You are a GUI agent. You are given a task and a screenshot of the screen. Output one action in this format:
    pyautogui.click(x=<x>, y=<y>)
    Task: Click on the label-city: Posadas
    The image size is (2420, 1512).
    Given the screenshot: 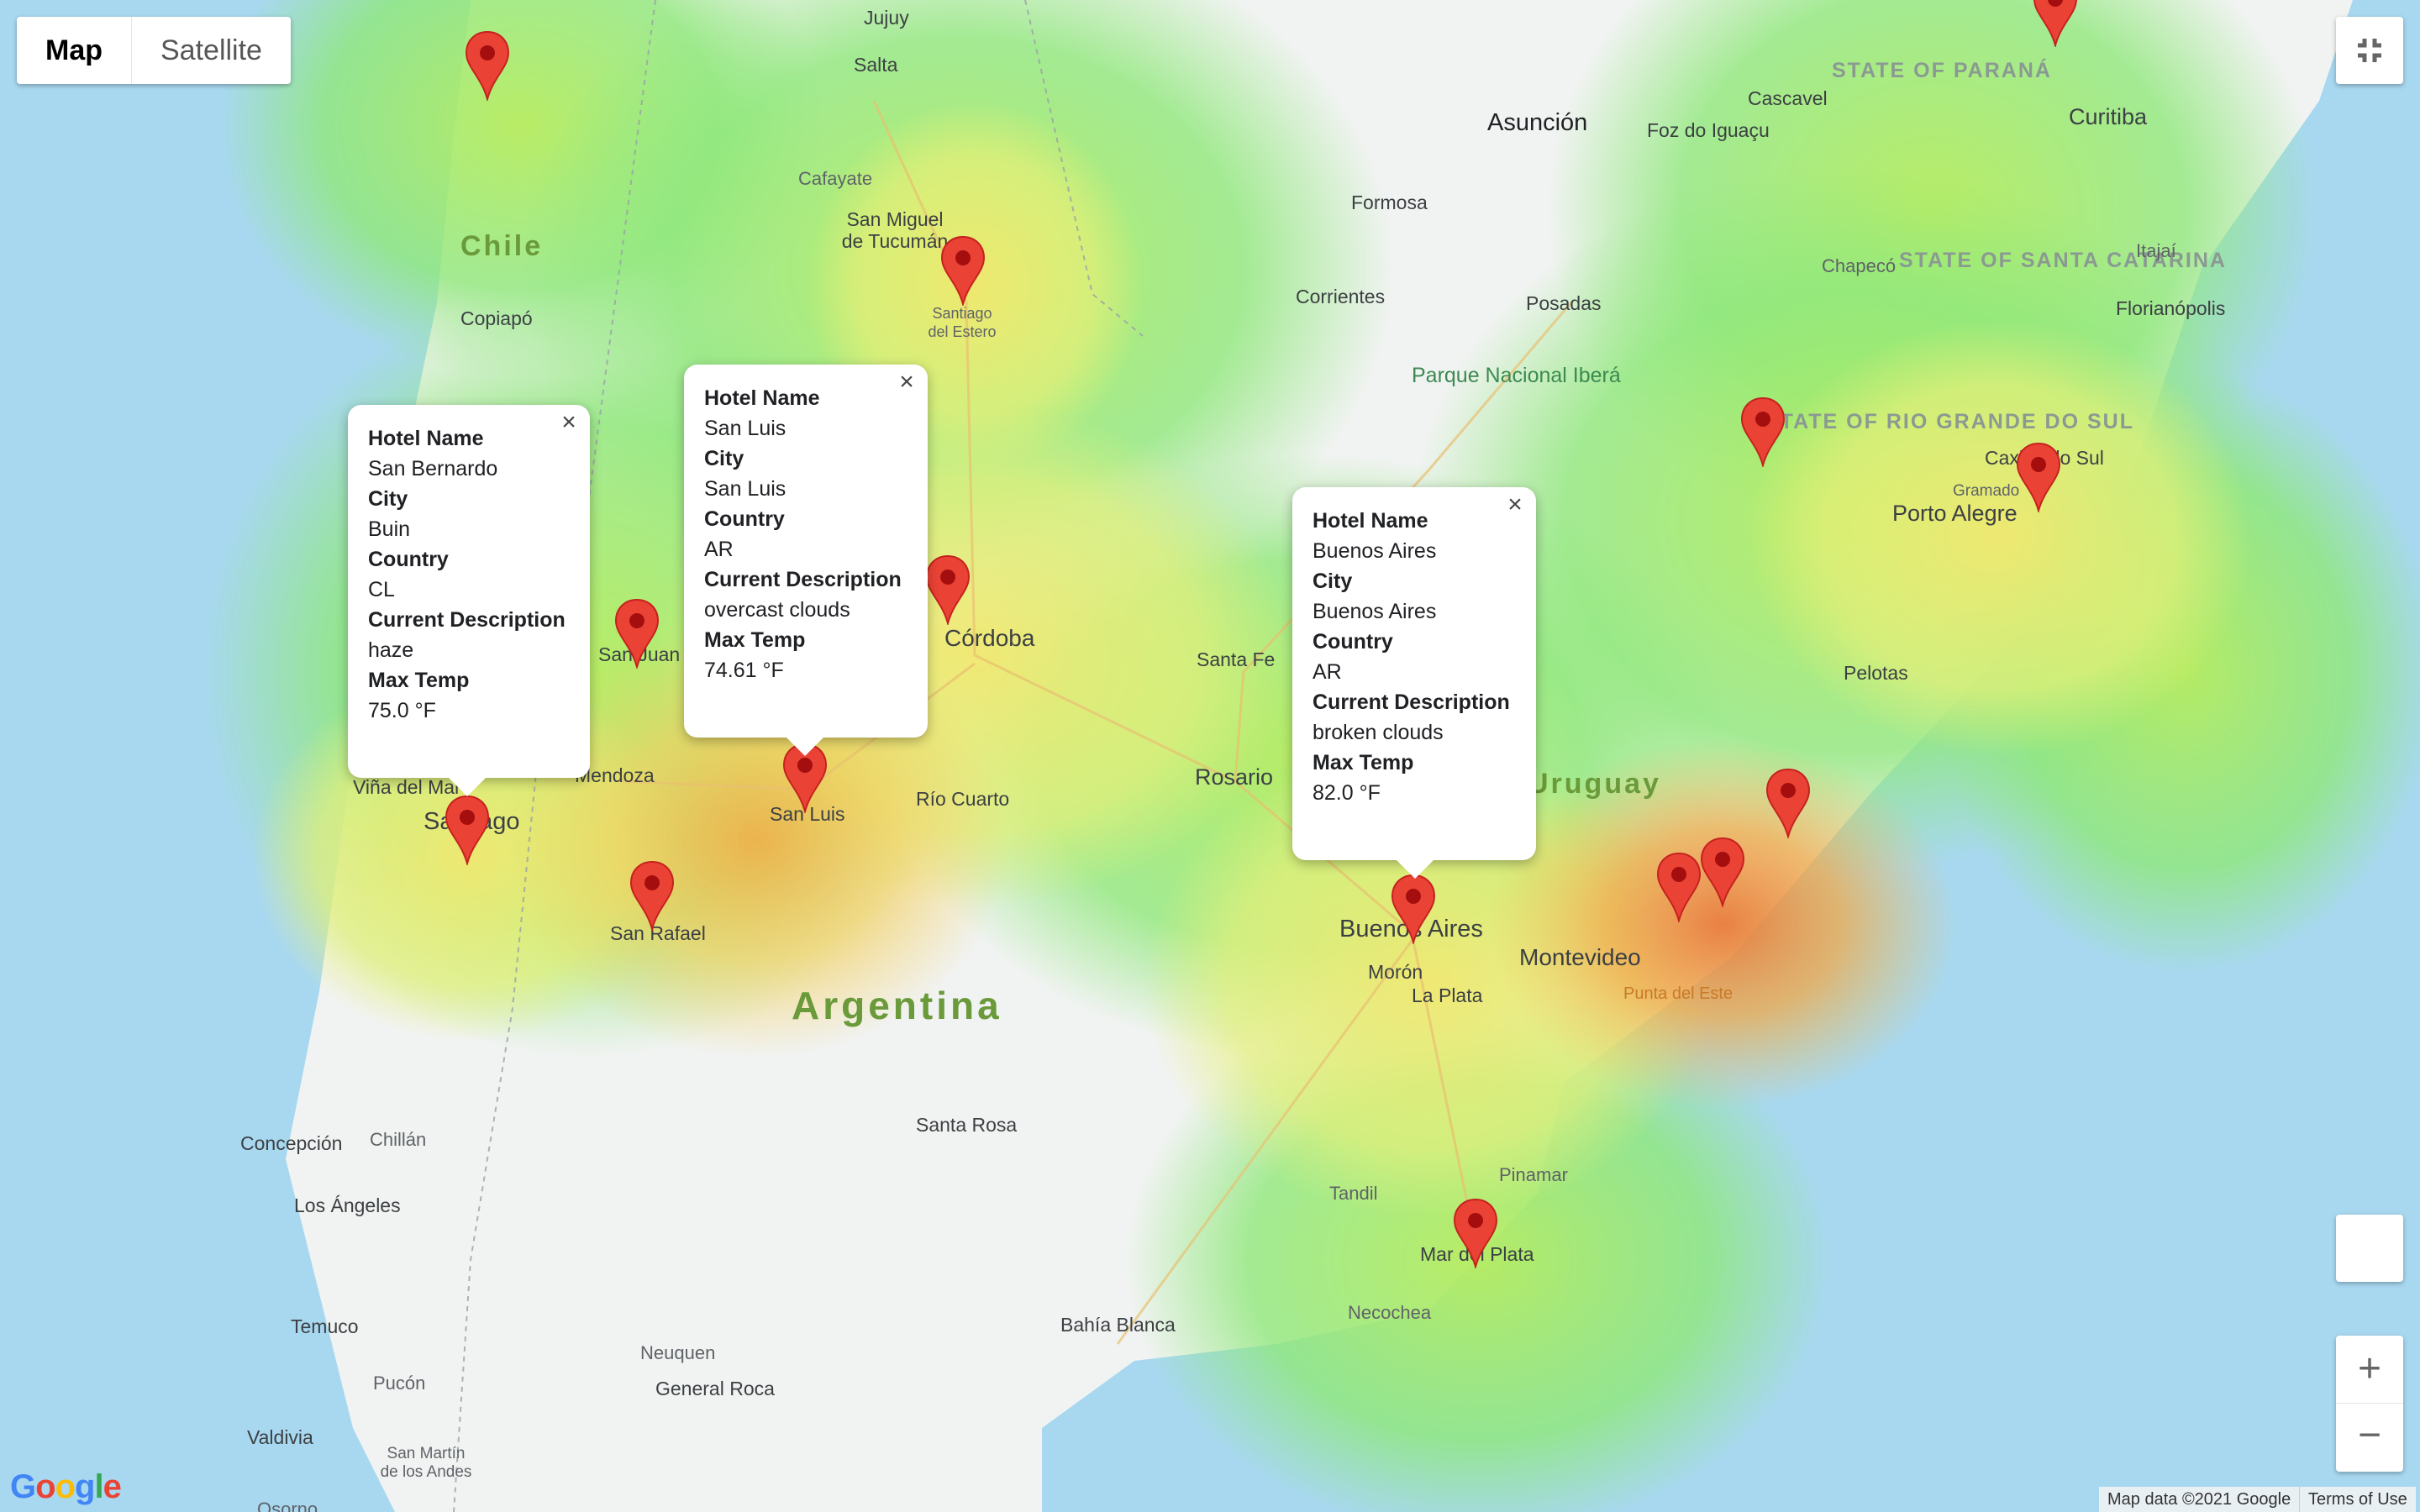 What is the action you would take?
    pyautogui.click(x=1564, y=303)
    